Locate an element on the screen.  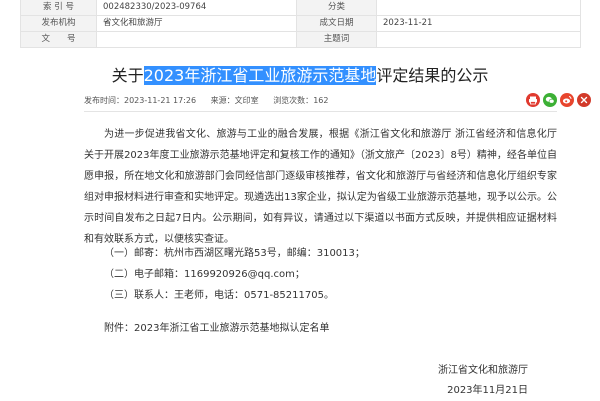
share-toolbar is located at coordinates (558, 100).